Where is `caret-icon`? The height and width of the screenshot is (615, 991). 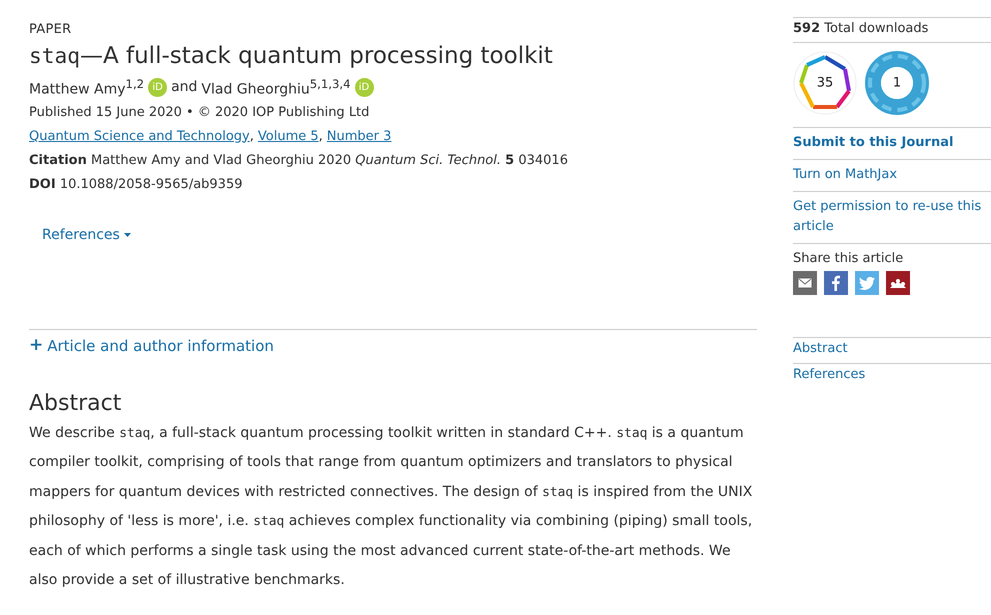
caret-icon is located at coordinates (127, 234).